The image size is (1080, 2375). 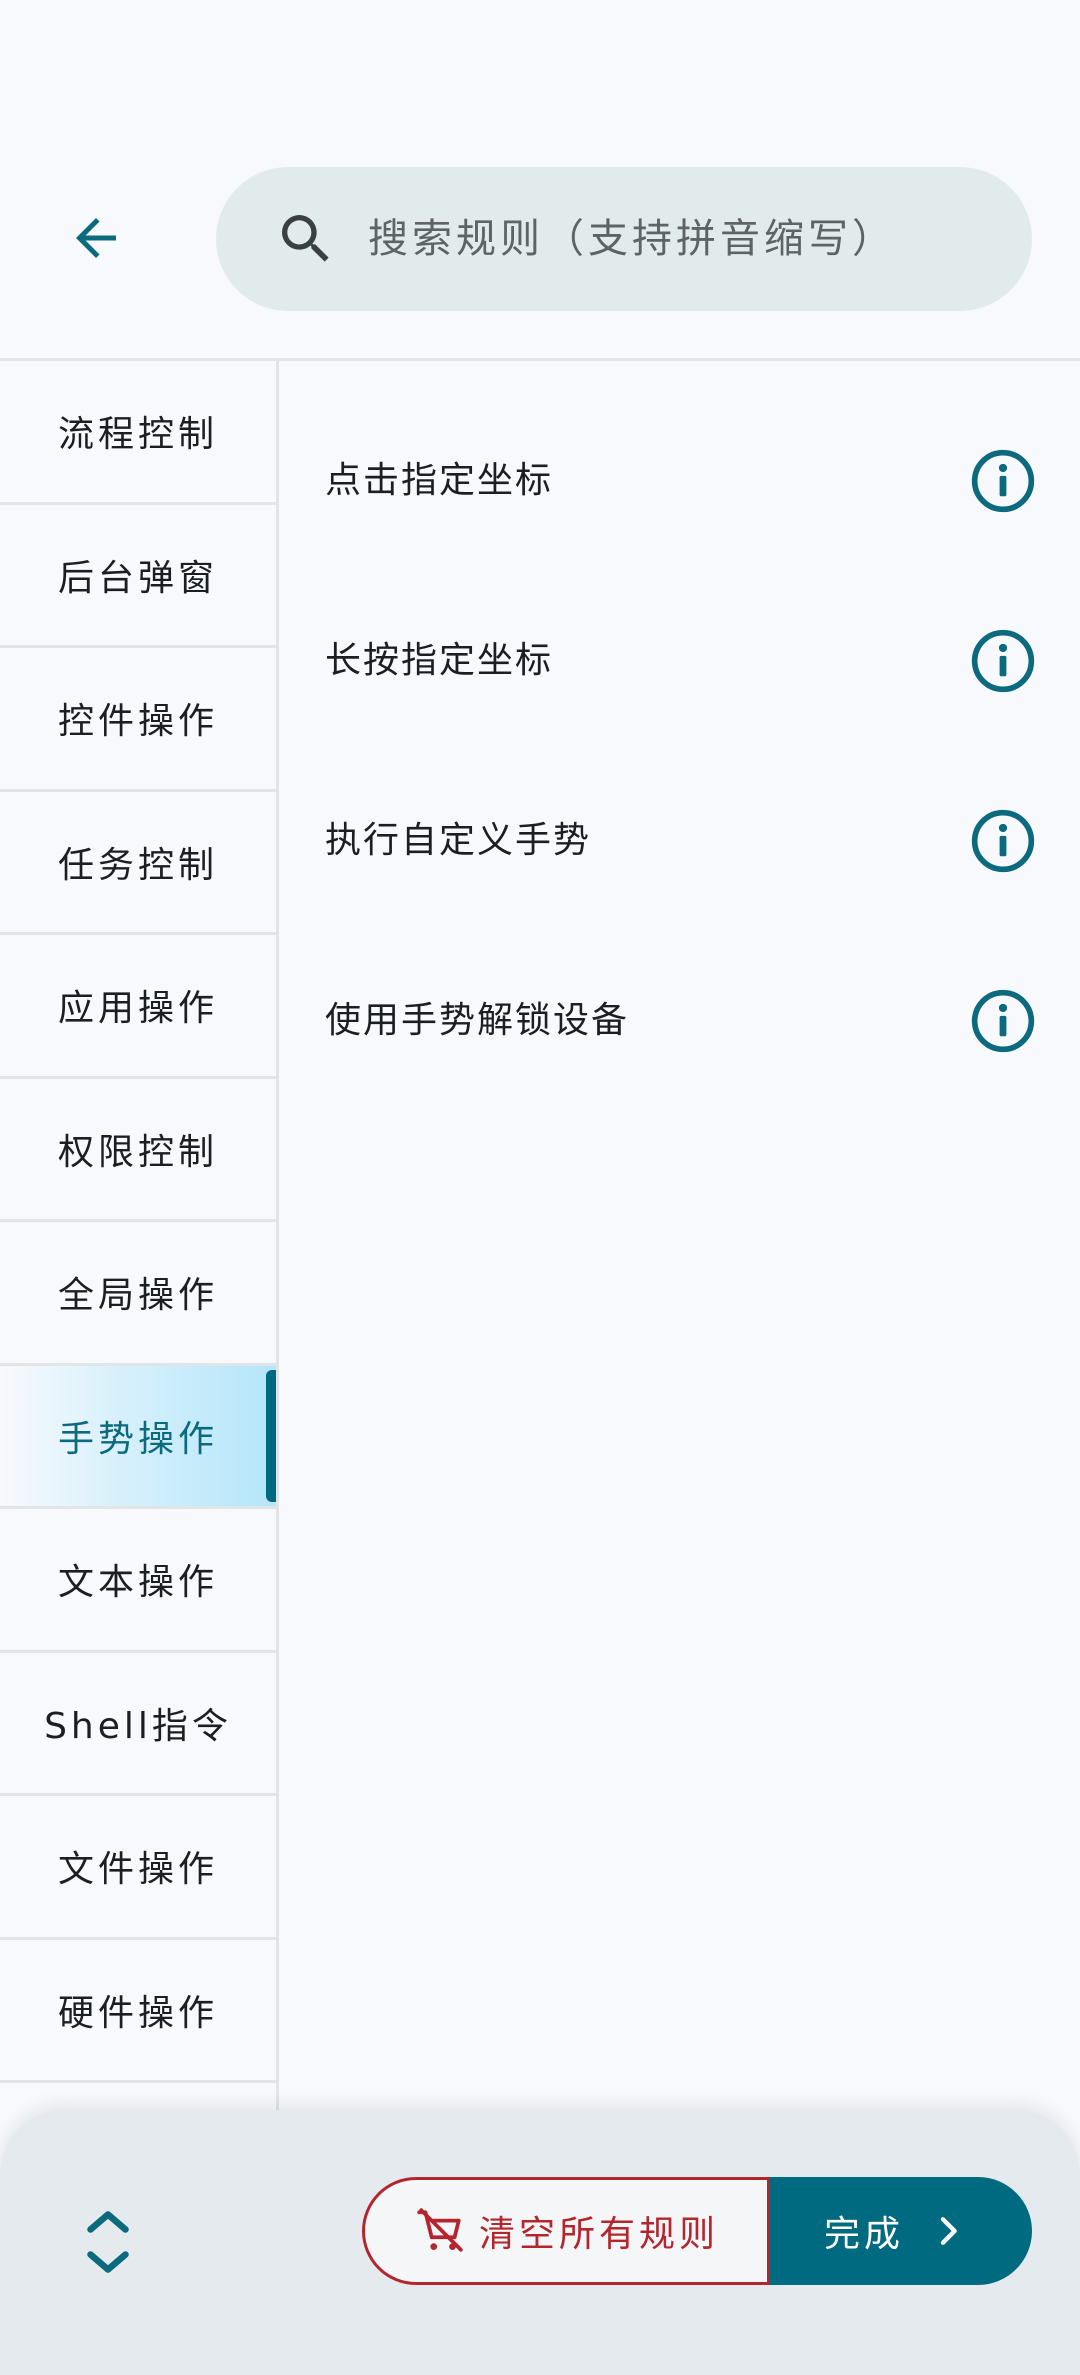 What do you see at coordinates (864, 2234) in the screenshot?
I see `done-label: 完成` at bounding box center [864, 2234].